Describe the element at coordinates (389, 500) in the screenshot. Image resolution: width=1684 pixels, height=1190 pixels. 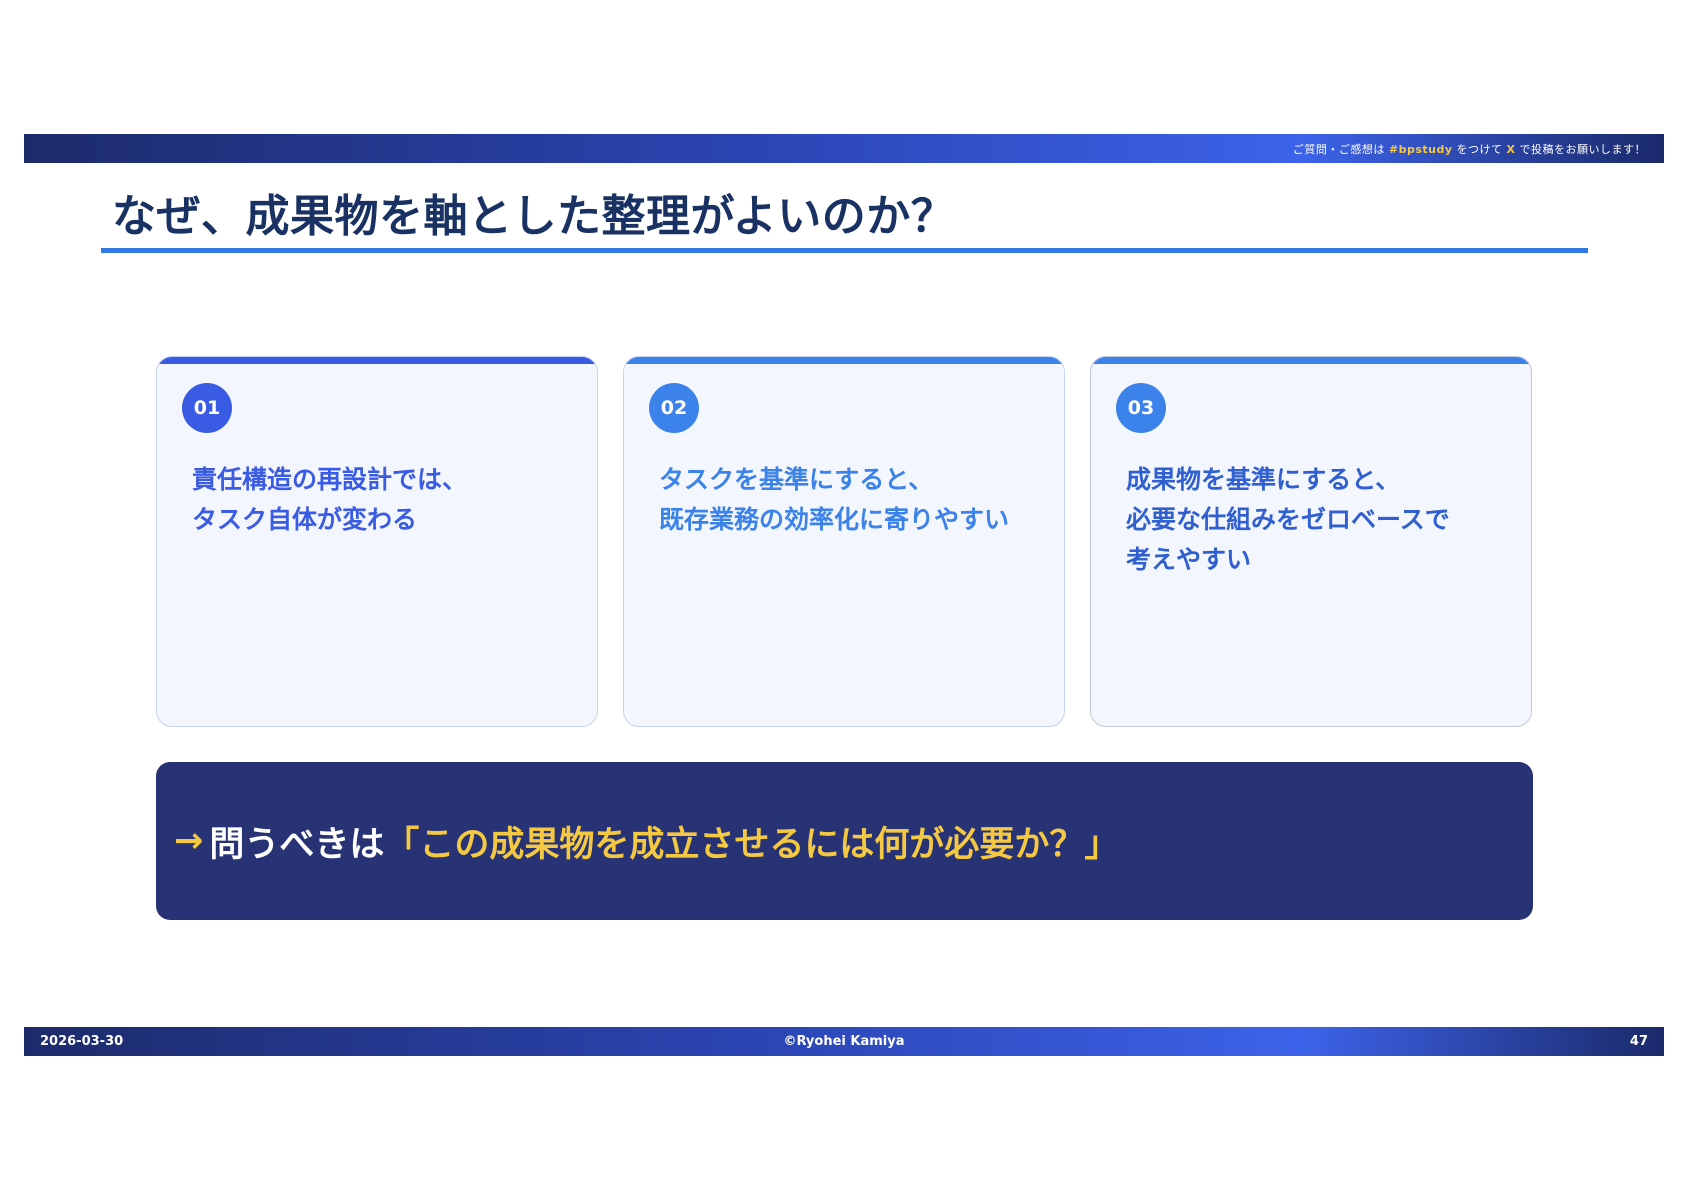
I see `card-text: 責任構造の再設計では、 タスク自体が変わる` at that location.